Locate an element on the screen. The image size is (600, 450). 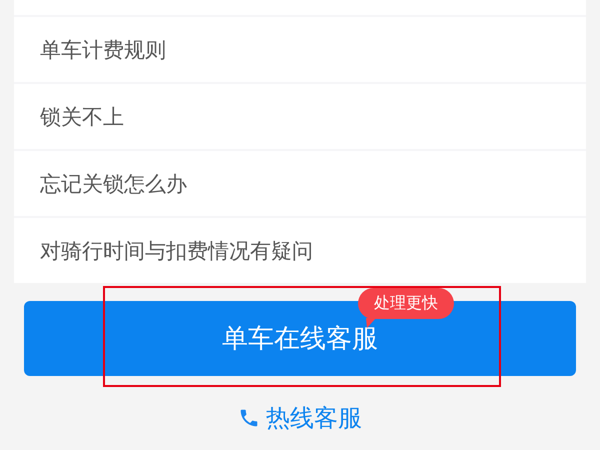
faq-item: 锁关不上 is located at coordinates (300, 117).